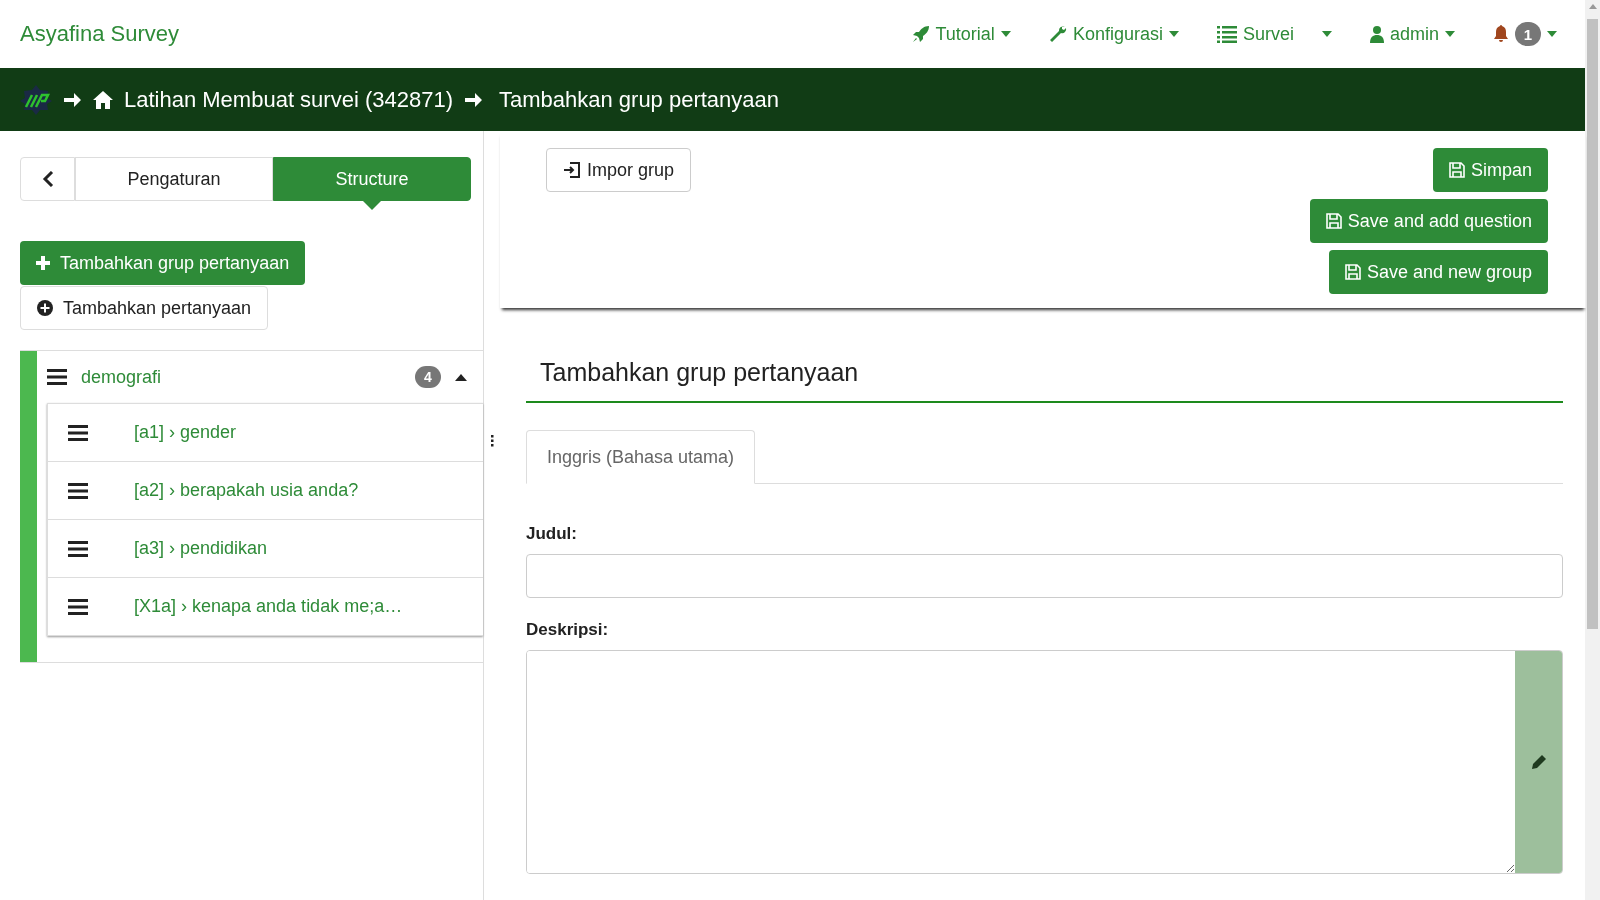 This screenshot has height=900, width=1600. Describe the element at coordinates (36, 99) in the screenshot. I see `logo-icon` at that location.